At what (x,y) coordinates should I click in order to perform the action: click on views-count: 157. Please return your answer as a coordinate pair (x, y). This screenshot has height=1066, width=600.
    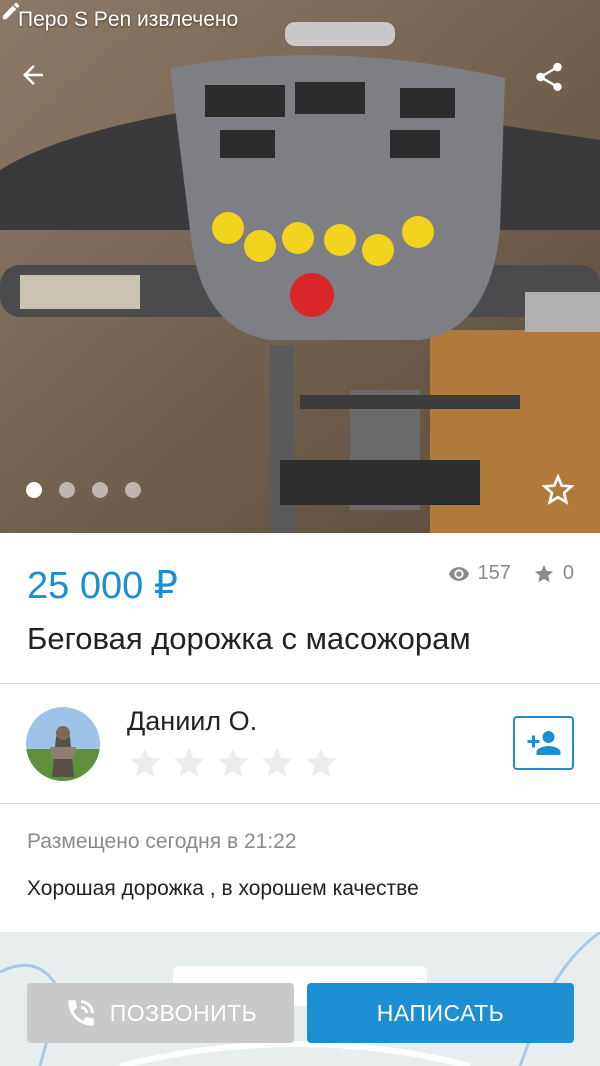
    Looking at the image, I should click on (494, 573).